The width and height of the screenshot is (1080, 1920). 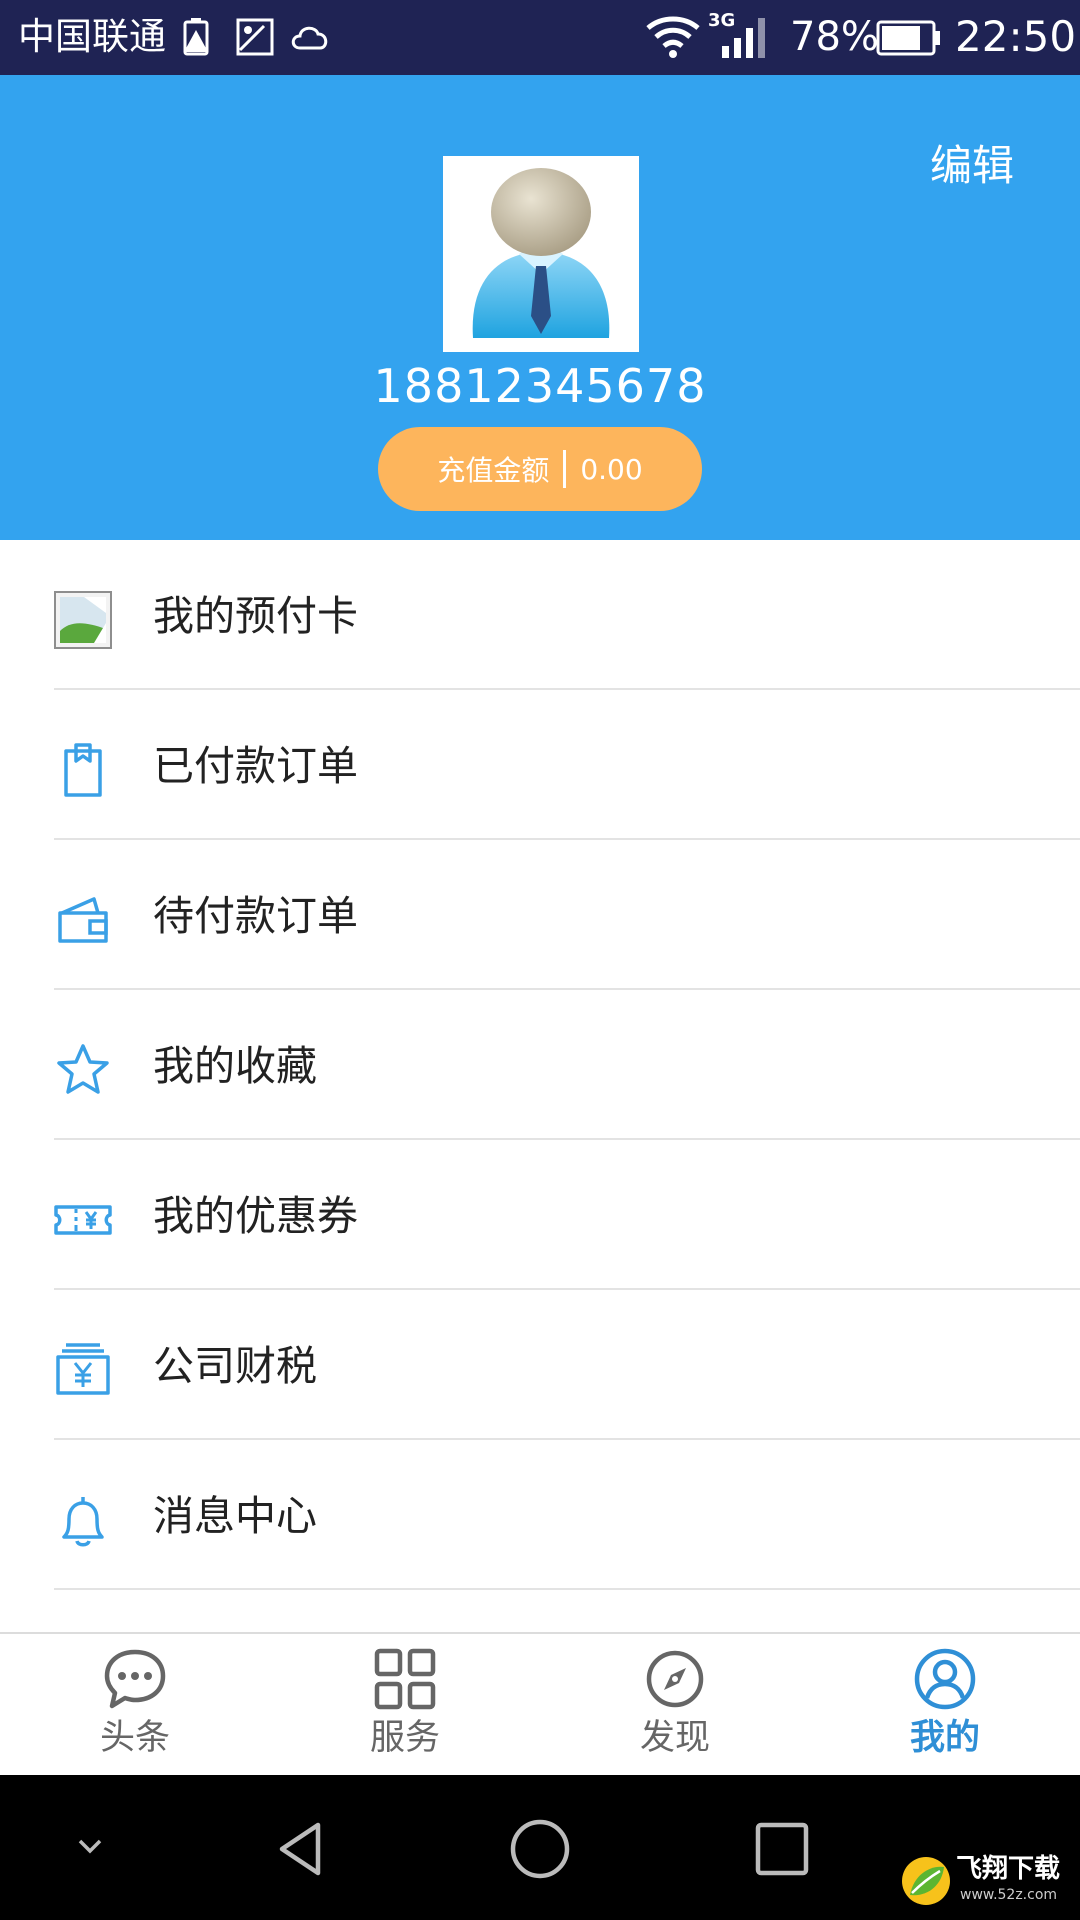 What do you see at coordinates (782, 1849) in the screenshot?
I see `recent-apps-icon` at bounding box center [782, 1849].